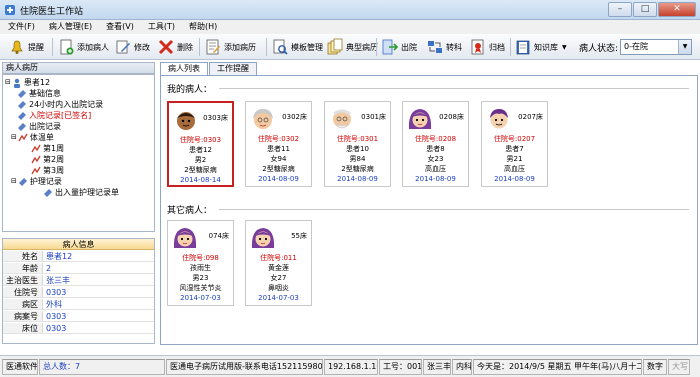 The image size is (700, 377). I want to click on delete-button: 删除, so click(175, 47).